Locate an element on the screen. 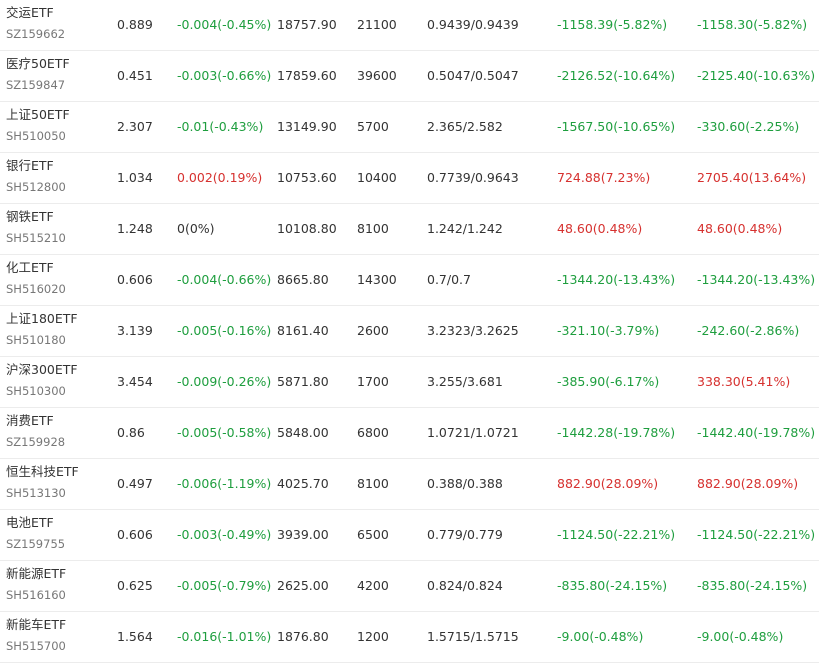  price-change: -0.004(-0.66%) is located at coordinates (224, 279).